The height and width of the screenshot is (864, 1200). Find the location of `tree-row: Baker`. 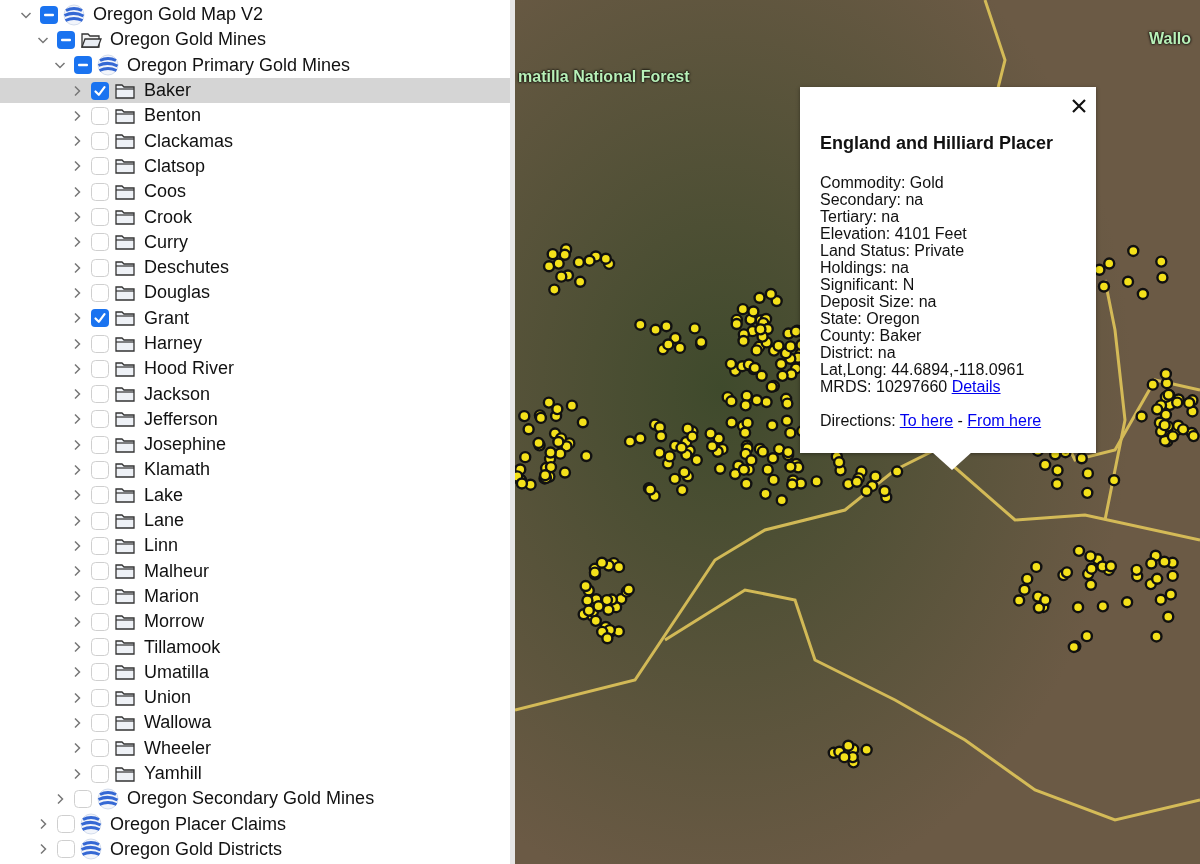

tree-row: Baker is located at coordinates (255, 90).